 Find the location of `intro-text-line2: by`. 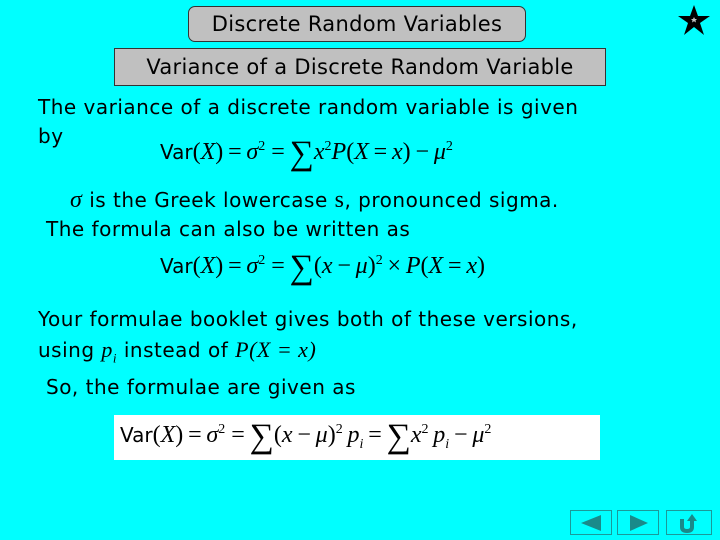

intro-text-line2: by is located at coordinates (51, 136).